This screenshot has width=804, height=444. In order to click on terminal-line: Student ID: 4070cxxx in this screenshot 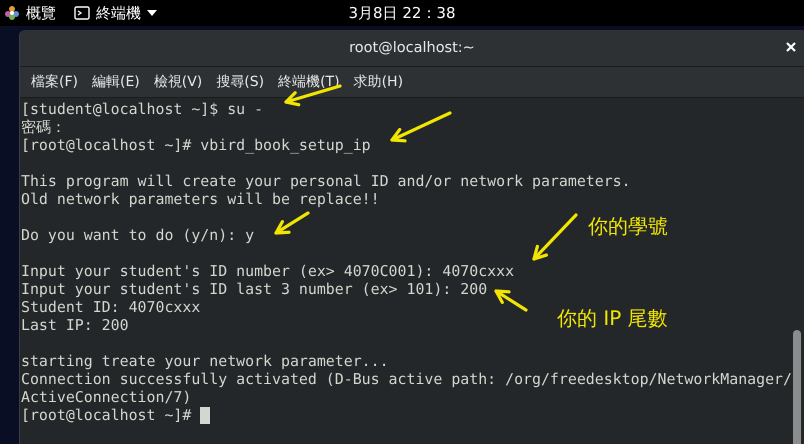, I will do `click(110, 307)`.